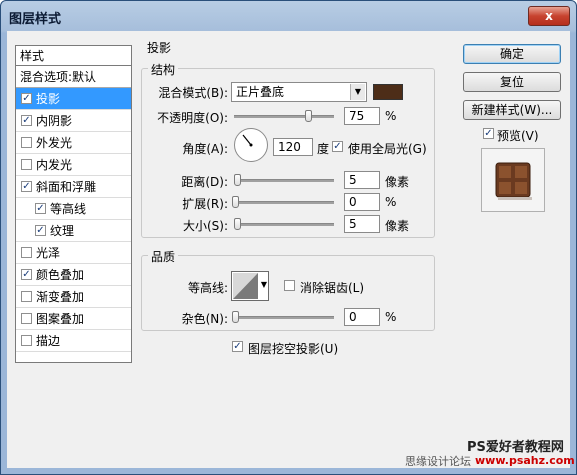  I want to click on distance-slider-thumb, so click(237, 180).